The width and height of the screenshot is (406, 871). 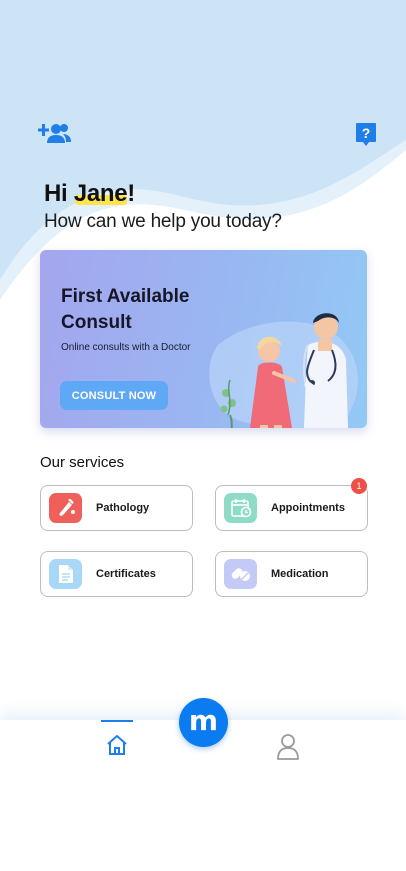 I want to click on calendar-clock-icon, so click(x=240, y=508).